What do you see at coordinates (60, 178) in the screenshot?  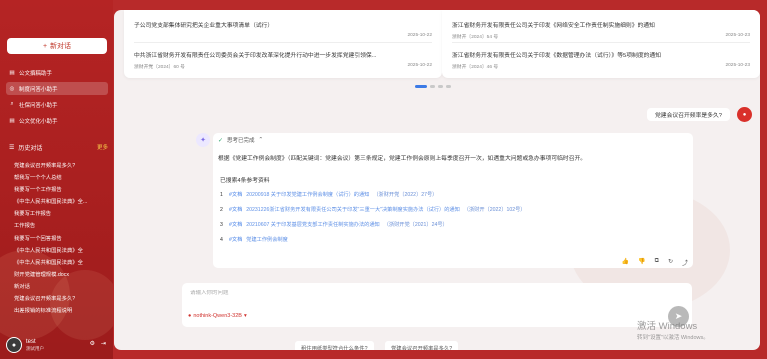 I see `history-item: 帮我写一个个人总结` at bounding box center [60, 178].